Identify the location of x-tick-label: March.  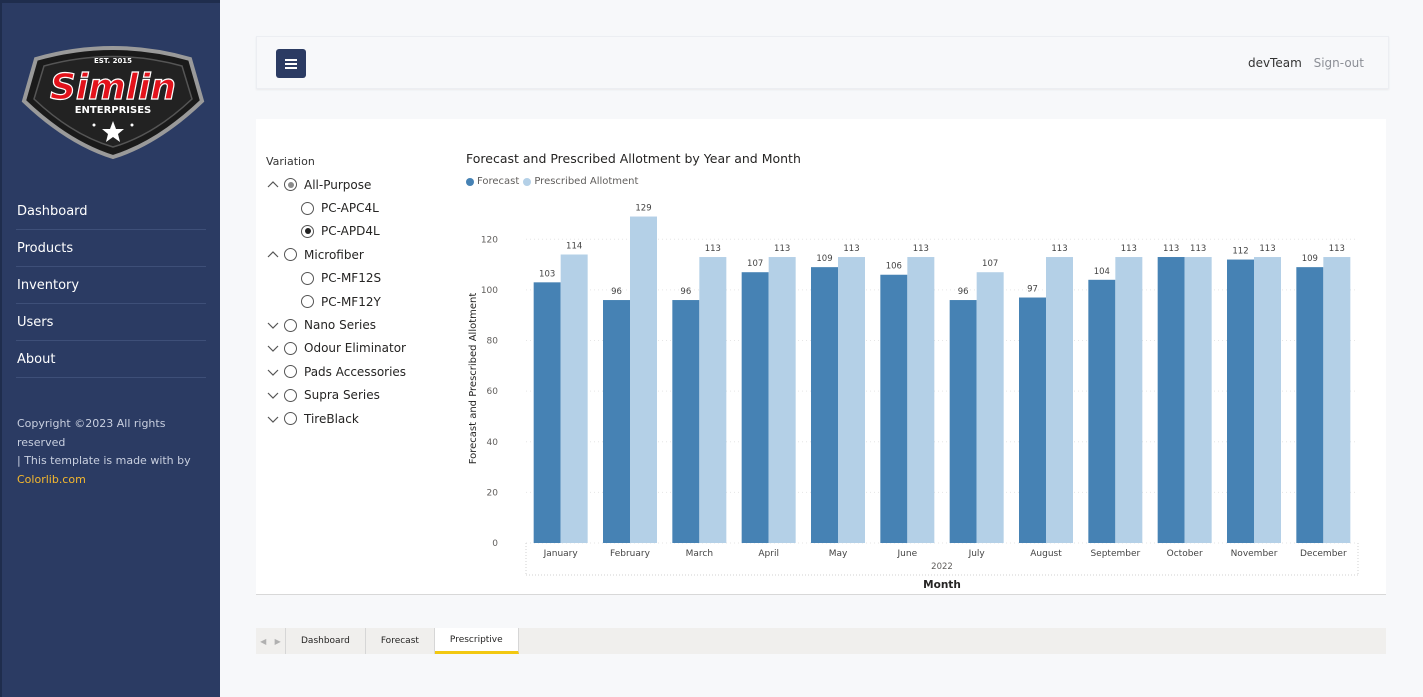
(699, 554).